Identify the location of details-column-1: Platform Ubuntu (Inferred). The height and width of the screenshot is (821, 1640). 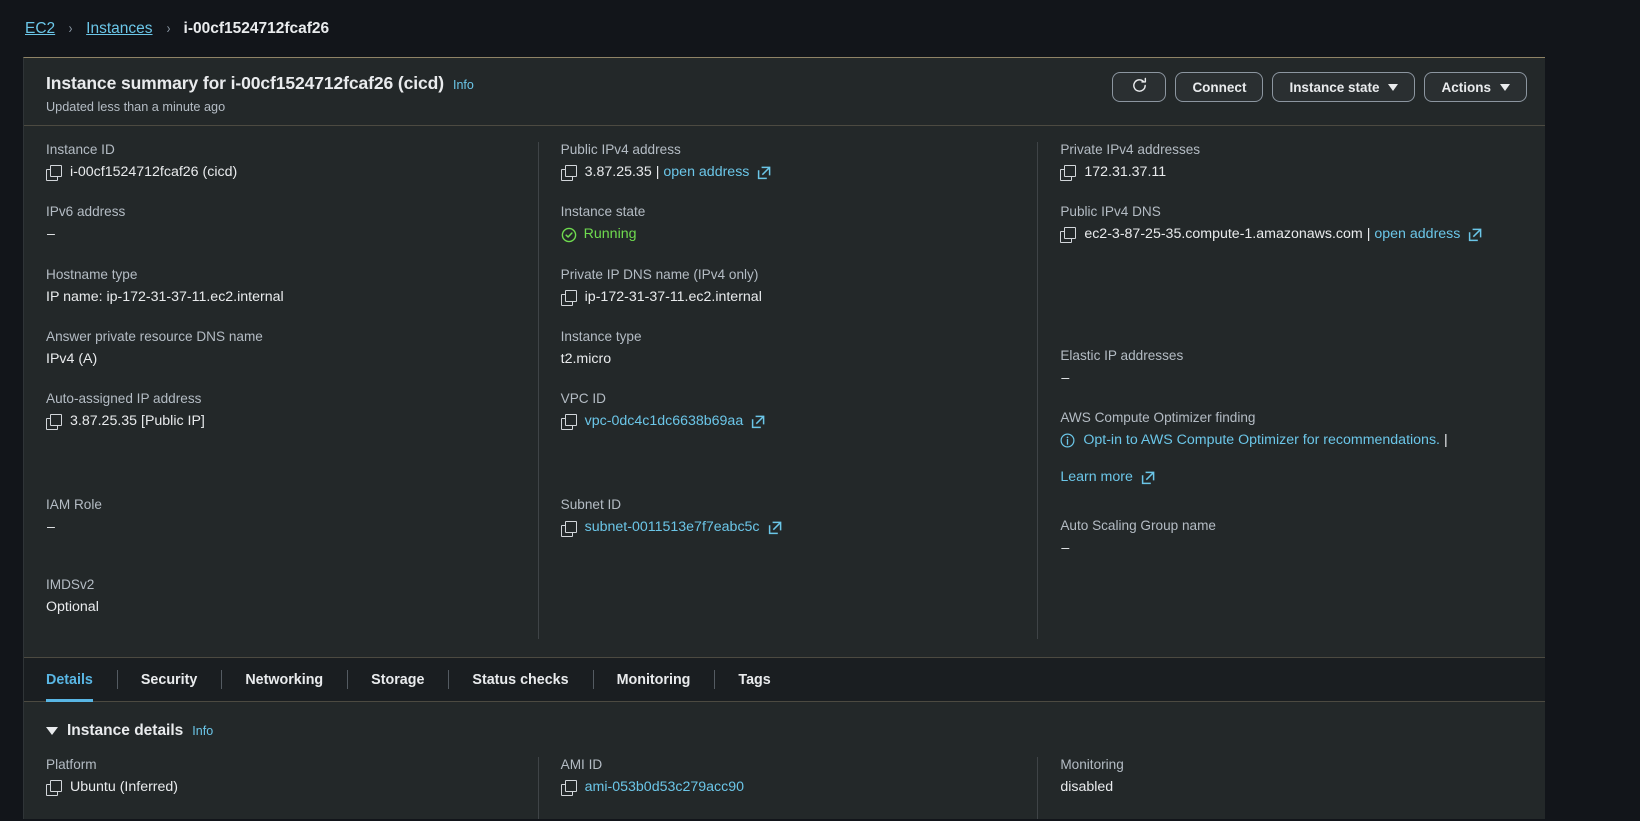
(281, 788).